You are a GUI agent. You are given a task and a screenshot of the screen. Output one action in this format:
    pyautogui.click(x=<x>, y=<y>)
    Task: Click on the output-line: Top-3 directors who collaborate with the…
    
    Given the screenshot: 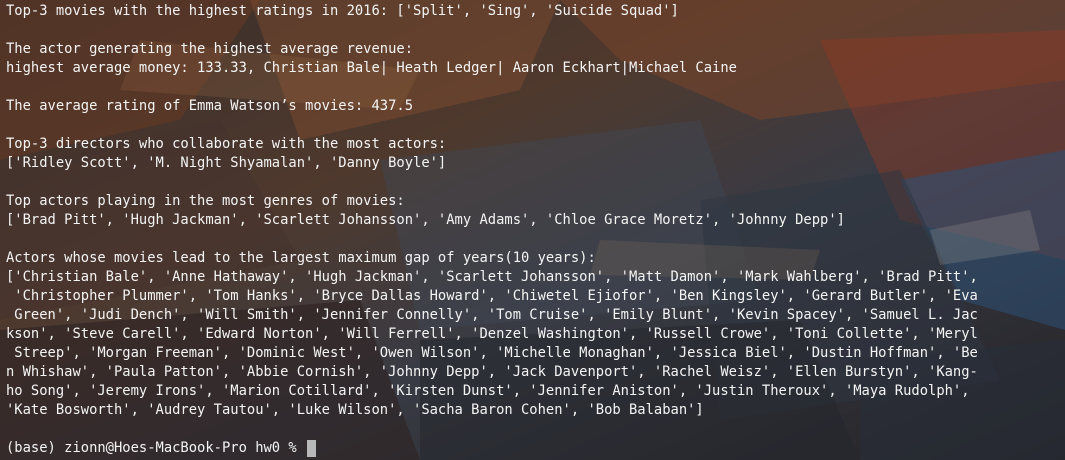 What is the action you would take?
    pyautogui.click(x=226, y=144)
    